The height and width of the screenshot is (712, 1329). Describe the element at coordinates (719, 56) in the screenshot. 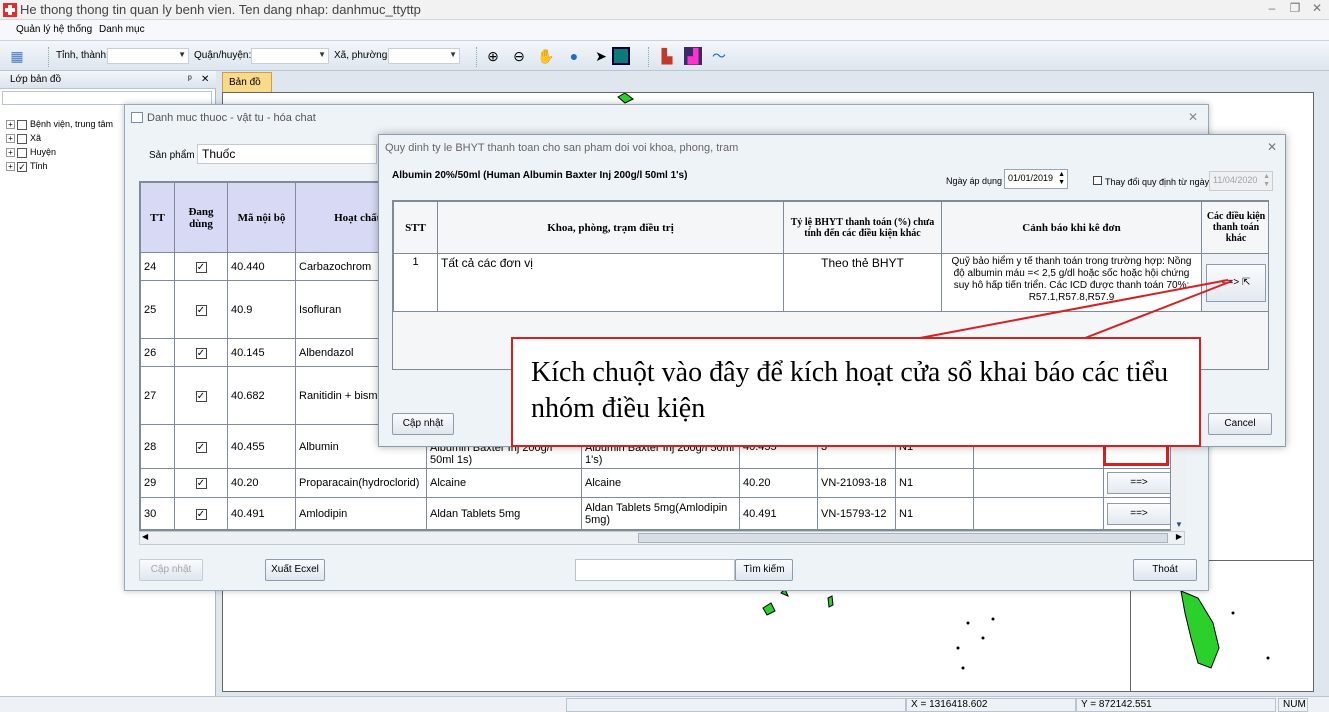

I see `line-chart-icon: 〜` at that location.